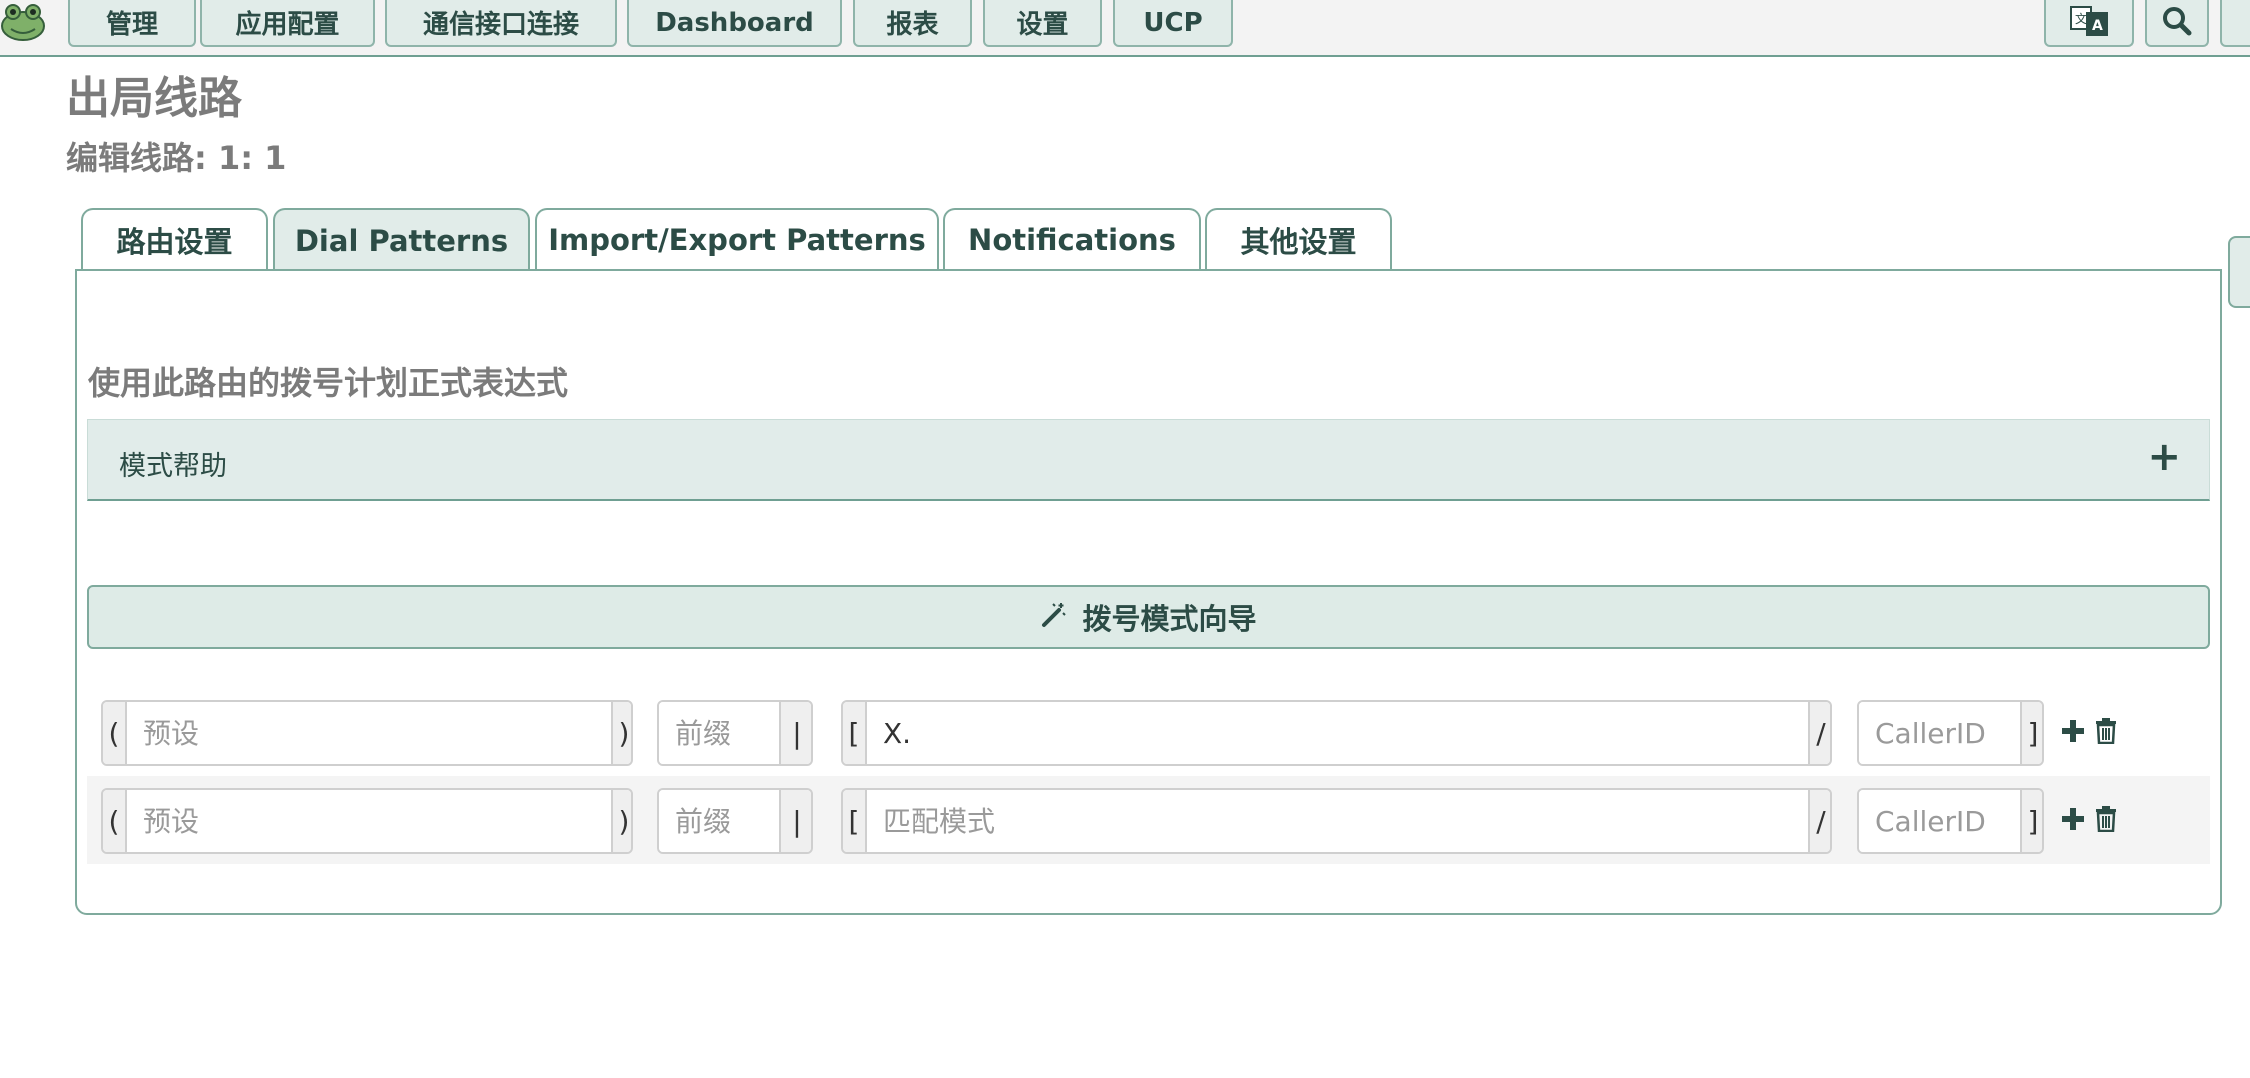  I want to click on search-icon, so click(2177, 23).